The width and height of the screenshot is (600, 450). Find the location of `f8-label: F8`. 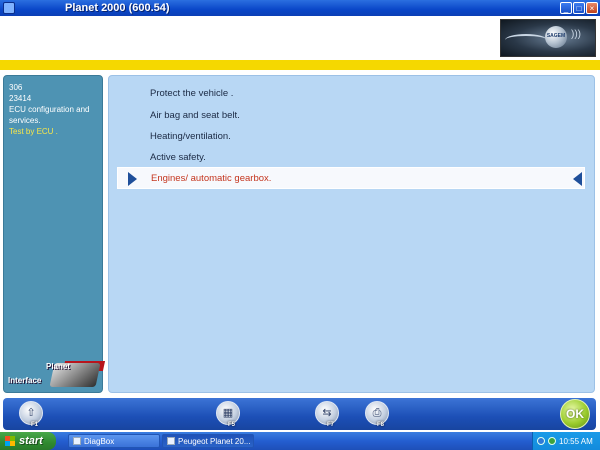

f8-label: F8 is located at coordinates (380, 425).